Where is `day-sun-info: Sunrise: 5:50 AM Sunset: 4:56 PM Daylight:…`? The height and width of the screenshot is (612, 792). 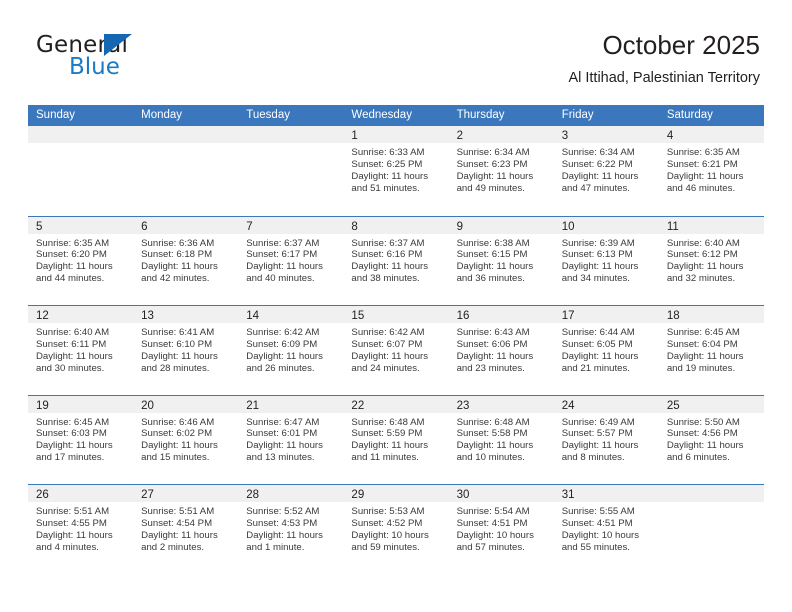
day-sun-info: Sunrise: 5:50 AM Sunset: 4:56 PM Daylight:… is located at coordinates (711, 439).